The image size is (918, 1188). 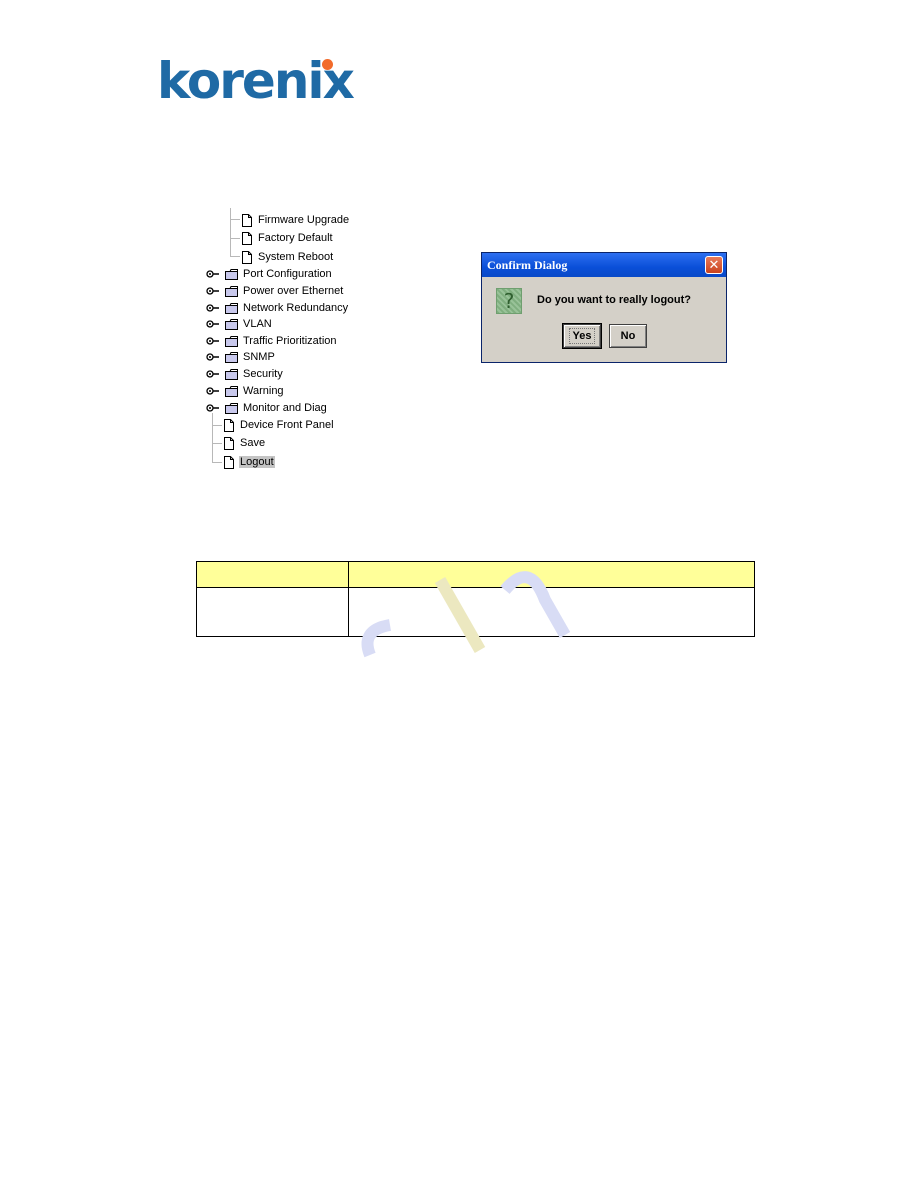 I want to click on question-icon: ?, so click(x=509, y=301).